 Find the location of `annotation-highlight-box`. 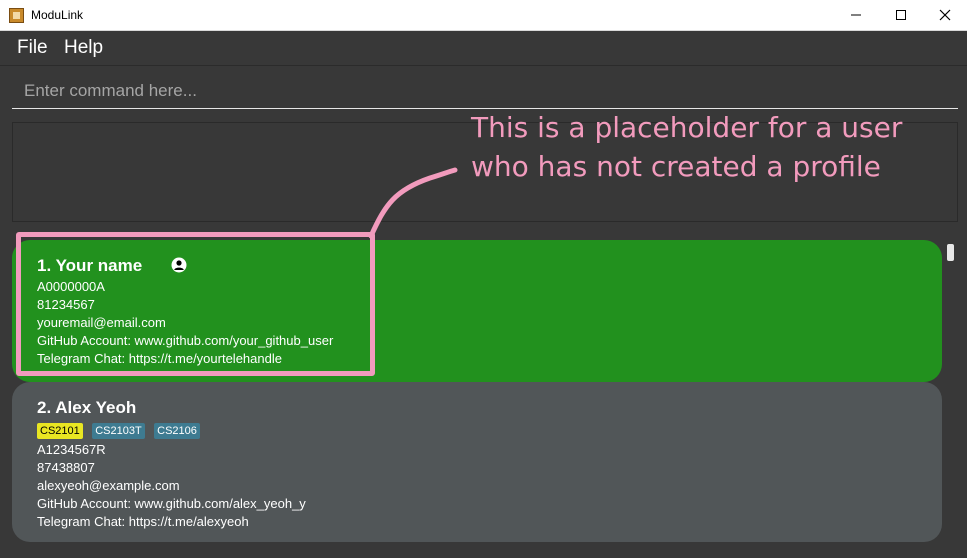

annotation-highlight-box is located at coordinates (195, 304).